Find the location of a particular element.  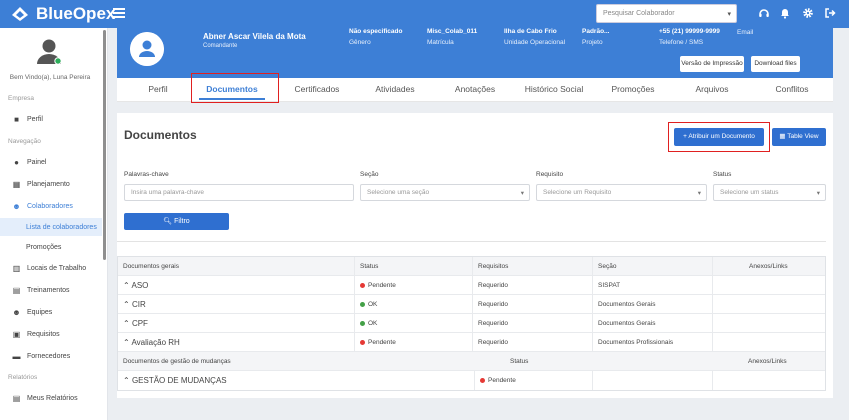

filter-button: 🔍︎ Filtro is located at coordinates (176, 221).